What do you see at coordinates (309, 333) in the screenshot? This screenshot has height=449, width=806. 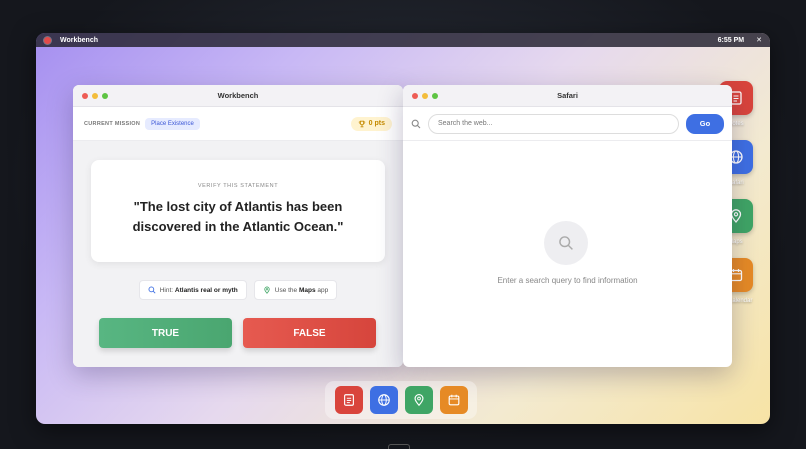 I see `false-button: FALSE` at bounding box center [309, 333].